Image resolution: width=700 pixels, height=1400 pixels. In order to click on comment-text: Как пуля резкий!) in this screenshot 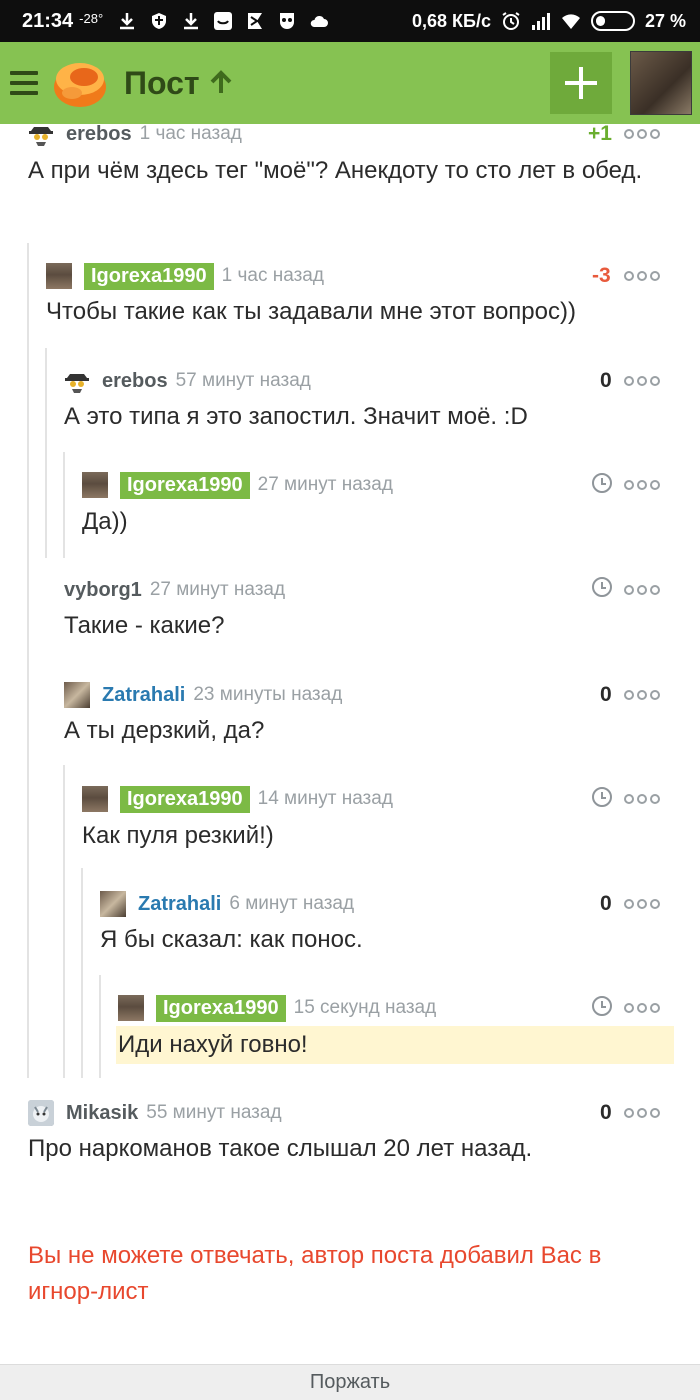, I will do `click(178, 835)`.